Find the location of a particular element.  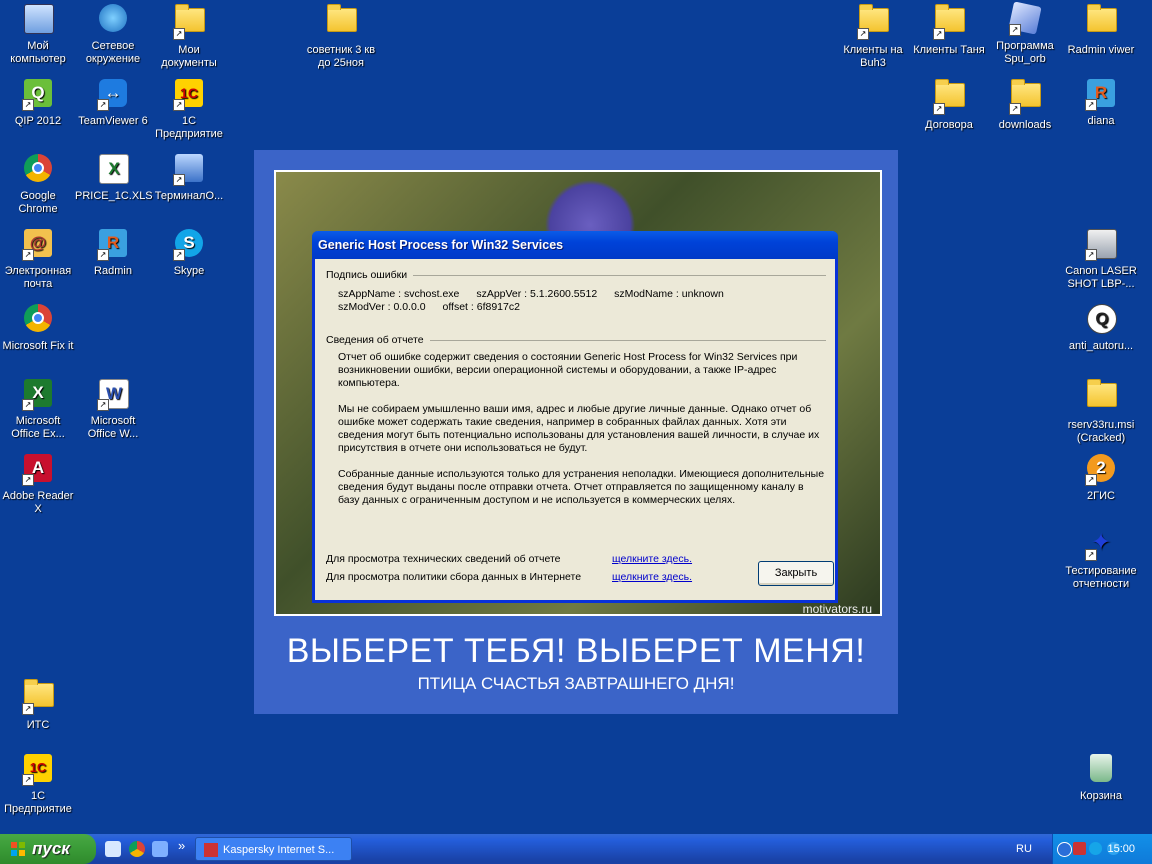

desktop-icon-label: PRICE_1C.XLS is located at coordinates (114, 196).